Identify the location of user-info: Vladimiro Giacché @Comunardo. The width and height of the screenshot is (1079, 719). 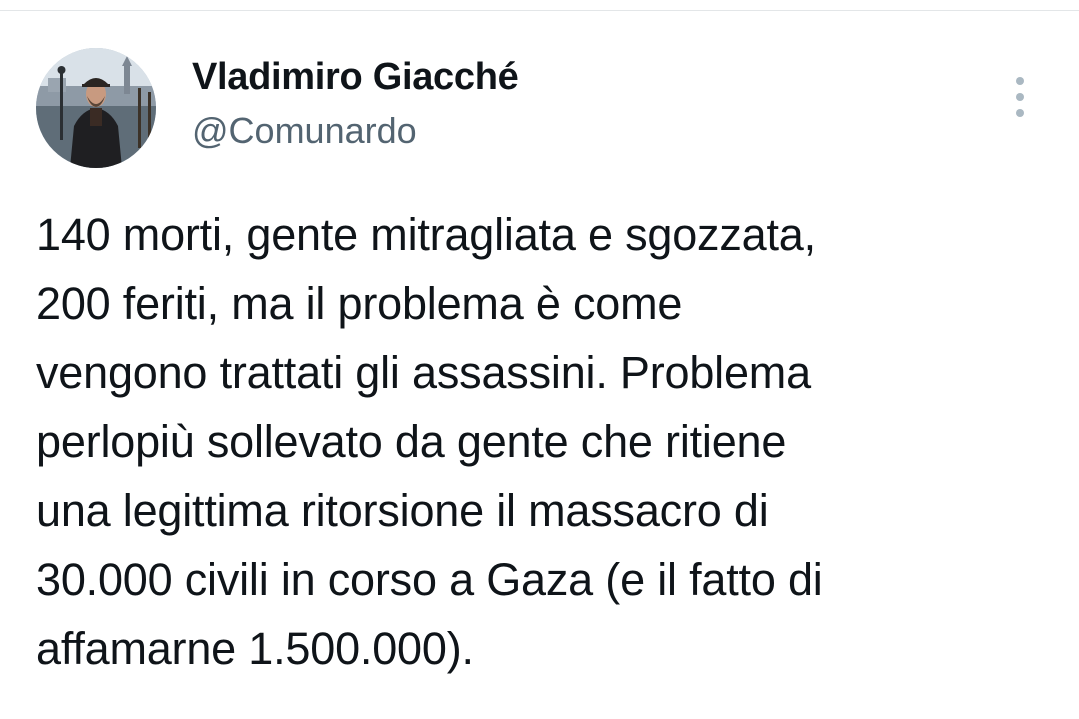
(355, 104).